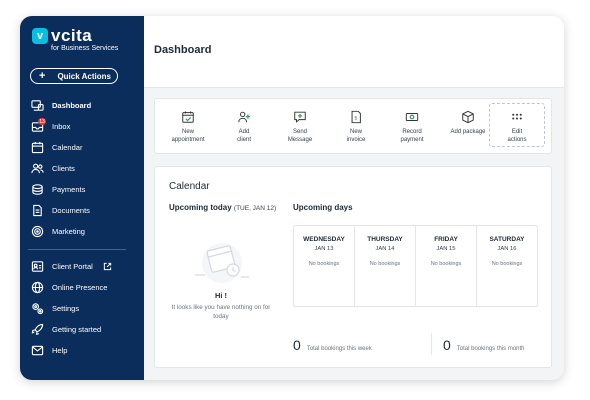 The image size is (590, 400). I want to click on sidebar-item-label: Getting started, so click(77, 329).